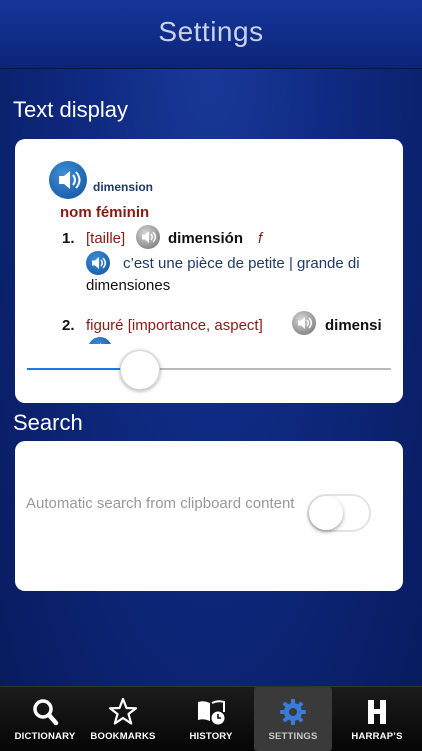  I want to click on example-target: dimensiones, so click(128, 285).